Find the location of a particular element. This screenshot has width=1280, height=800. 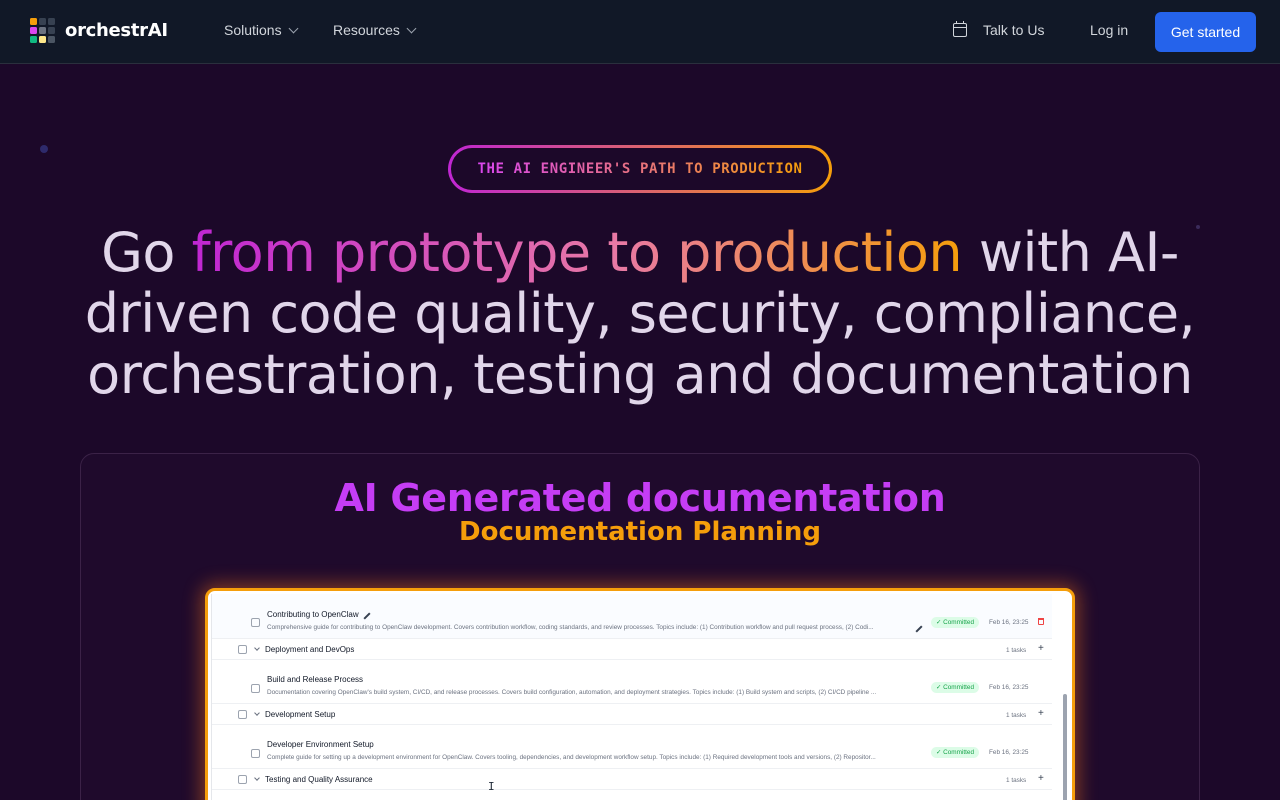

talk-to-us-link: Talk to Us is located at coordinates (999, 29).